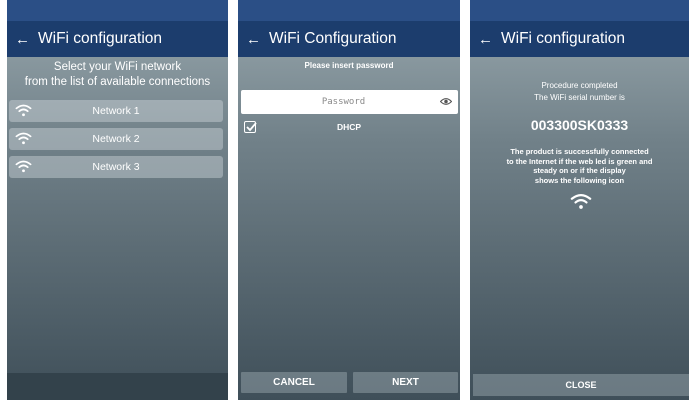 Image resolution: width=689 pixels, height=400 pixels. What do you see at coordinates (349, 65) in the screenshot?
I see `password-prompt: Please insert password` at bounding box center [349, 65].